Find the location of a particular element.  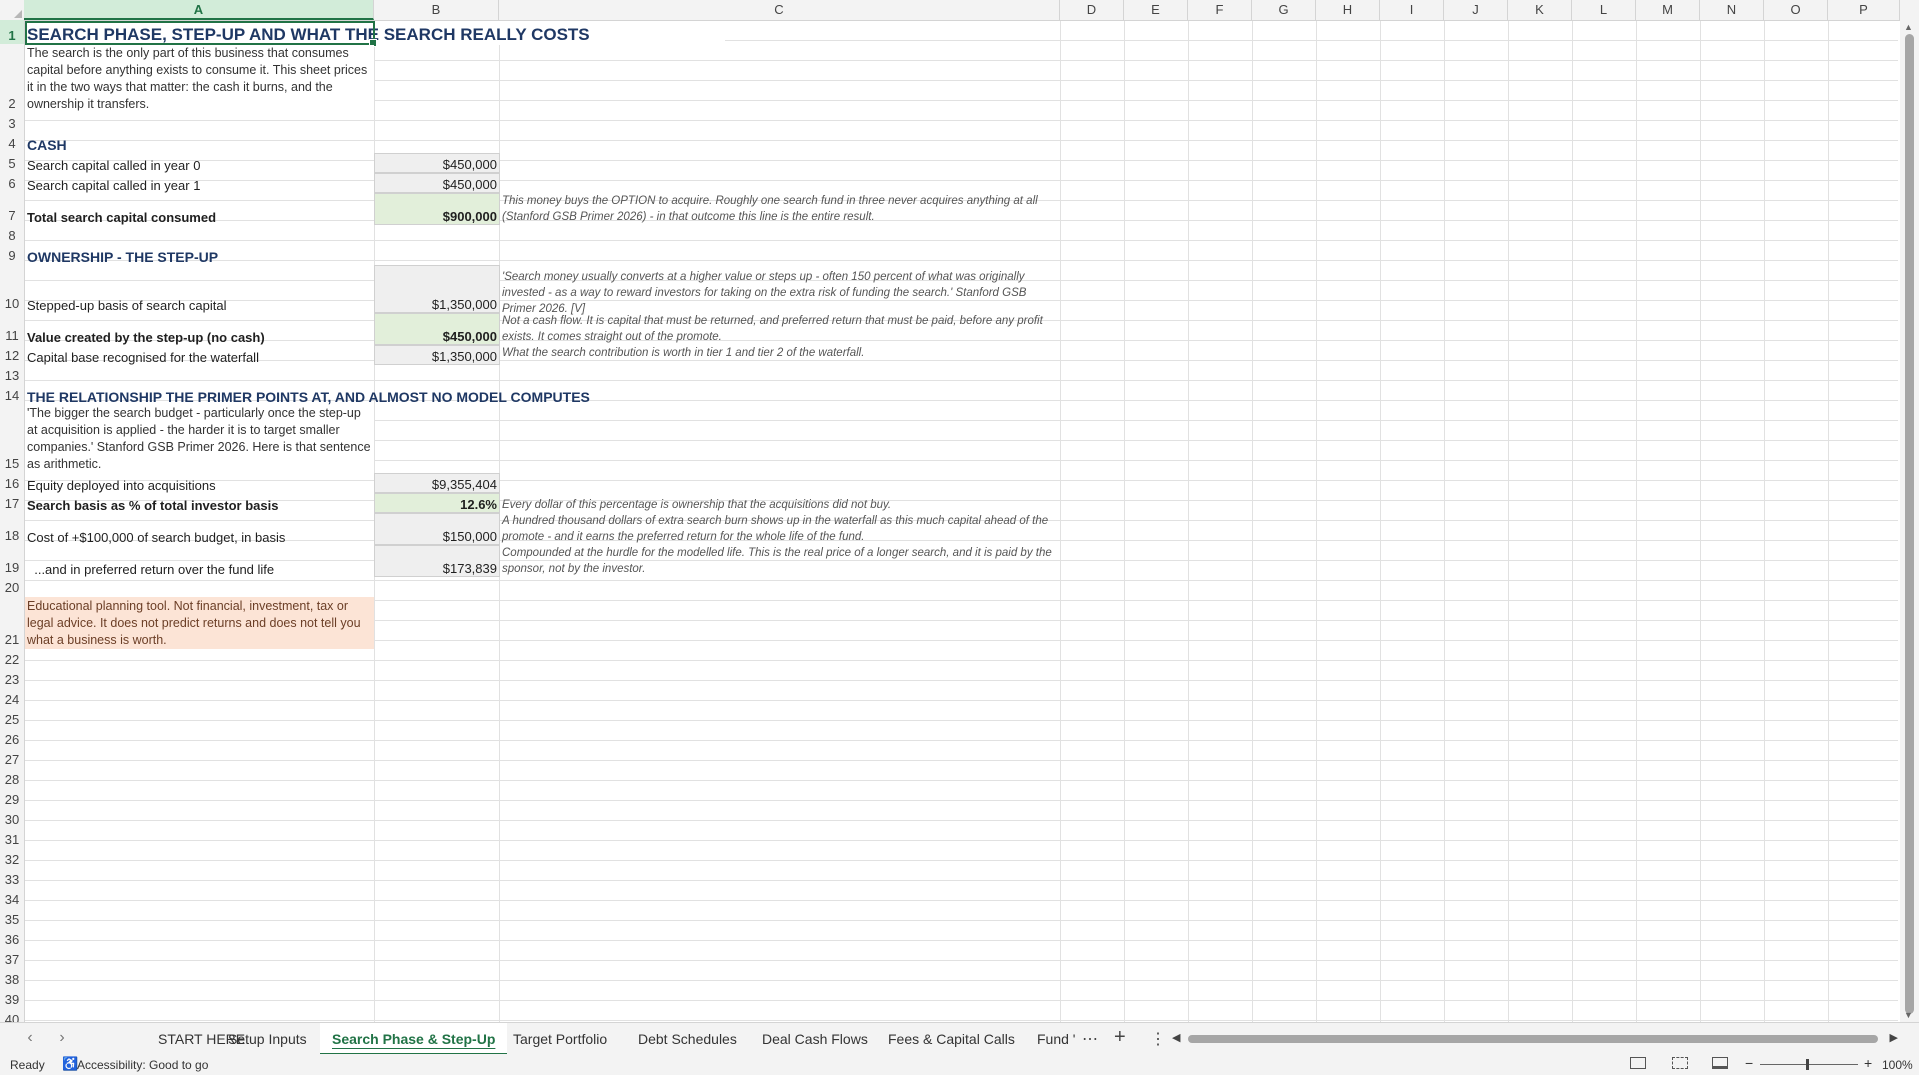

result-cell: $450,000 is located at coordinates (437, 329).